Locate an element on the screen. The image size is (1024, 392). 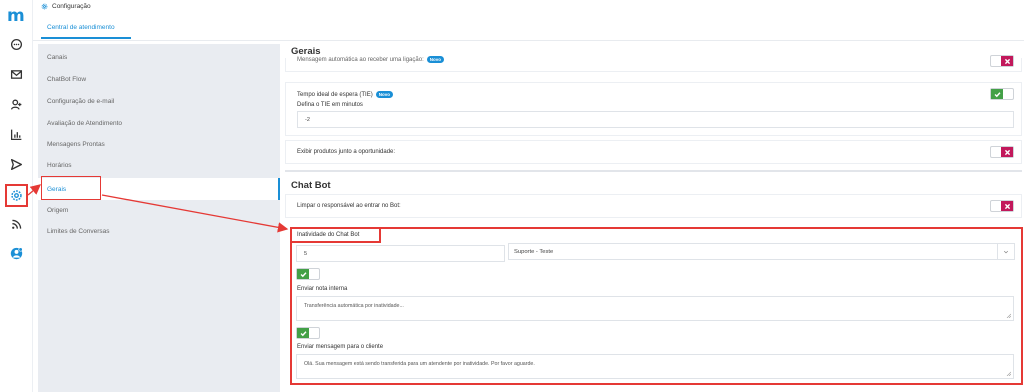
tie-toggle is located at coordinates (1002, 94).